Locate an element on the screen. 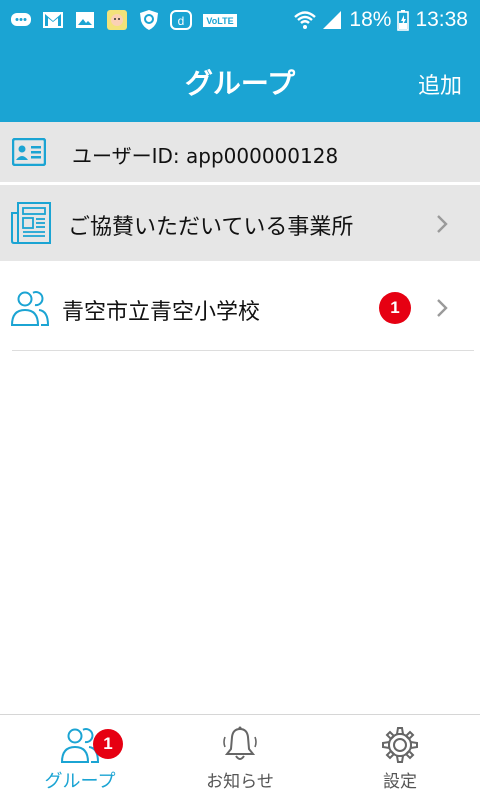 The image size is (480, 800). image-icon is located at coordinates (85, 20).